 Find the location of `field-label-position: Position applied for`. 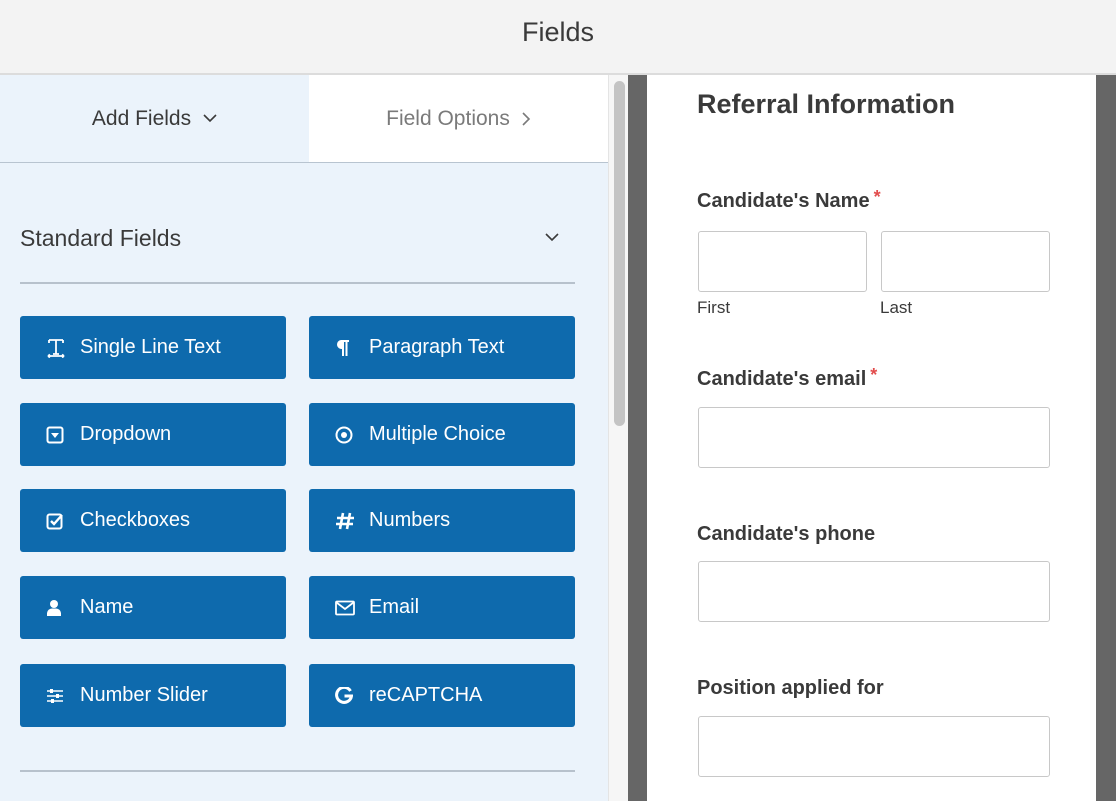

field-label-position: Position applied for is located at coordinates (790, 688).